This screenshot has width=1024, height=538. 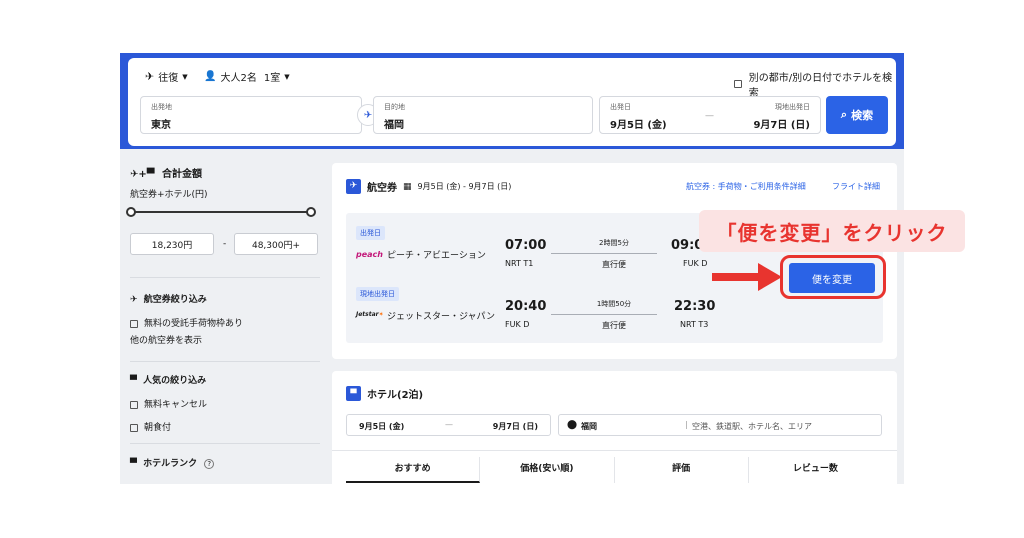 What do you see at coordinates (547, 470) in the screenshot?
I see `tab-price: 価格(安い順)` at bounding box center [547, 470].